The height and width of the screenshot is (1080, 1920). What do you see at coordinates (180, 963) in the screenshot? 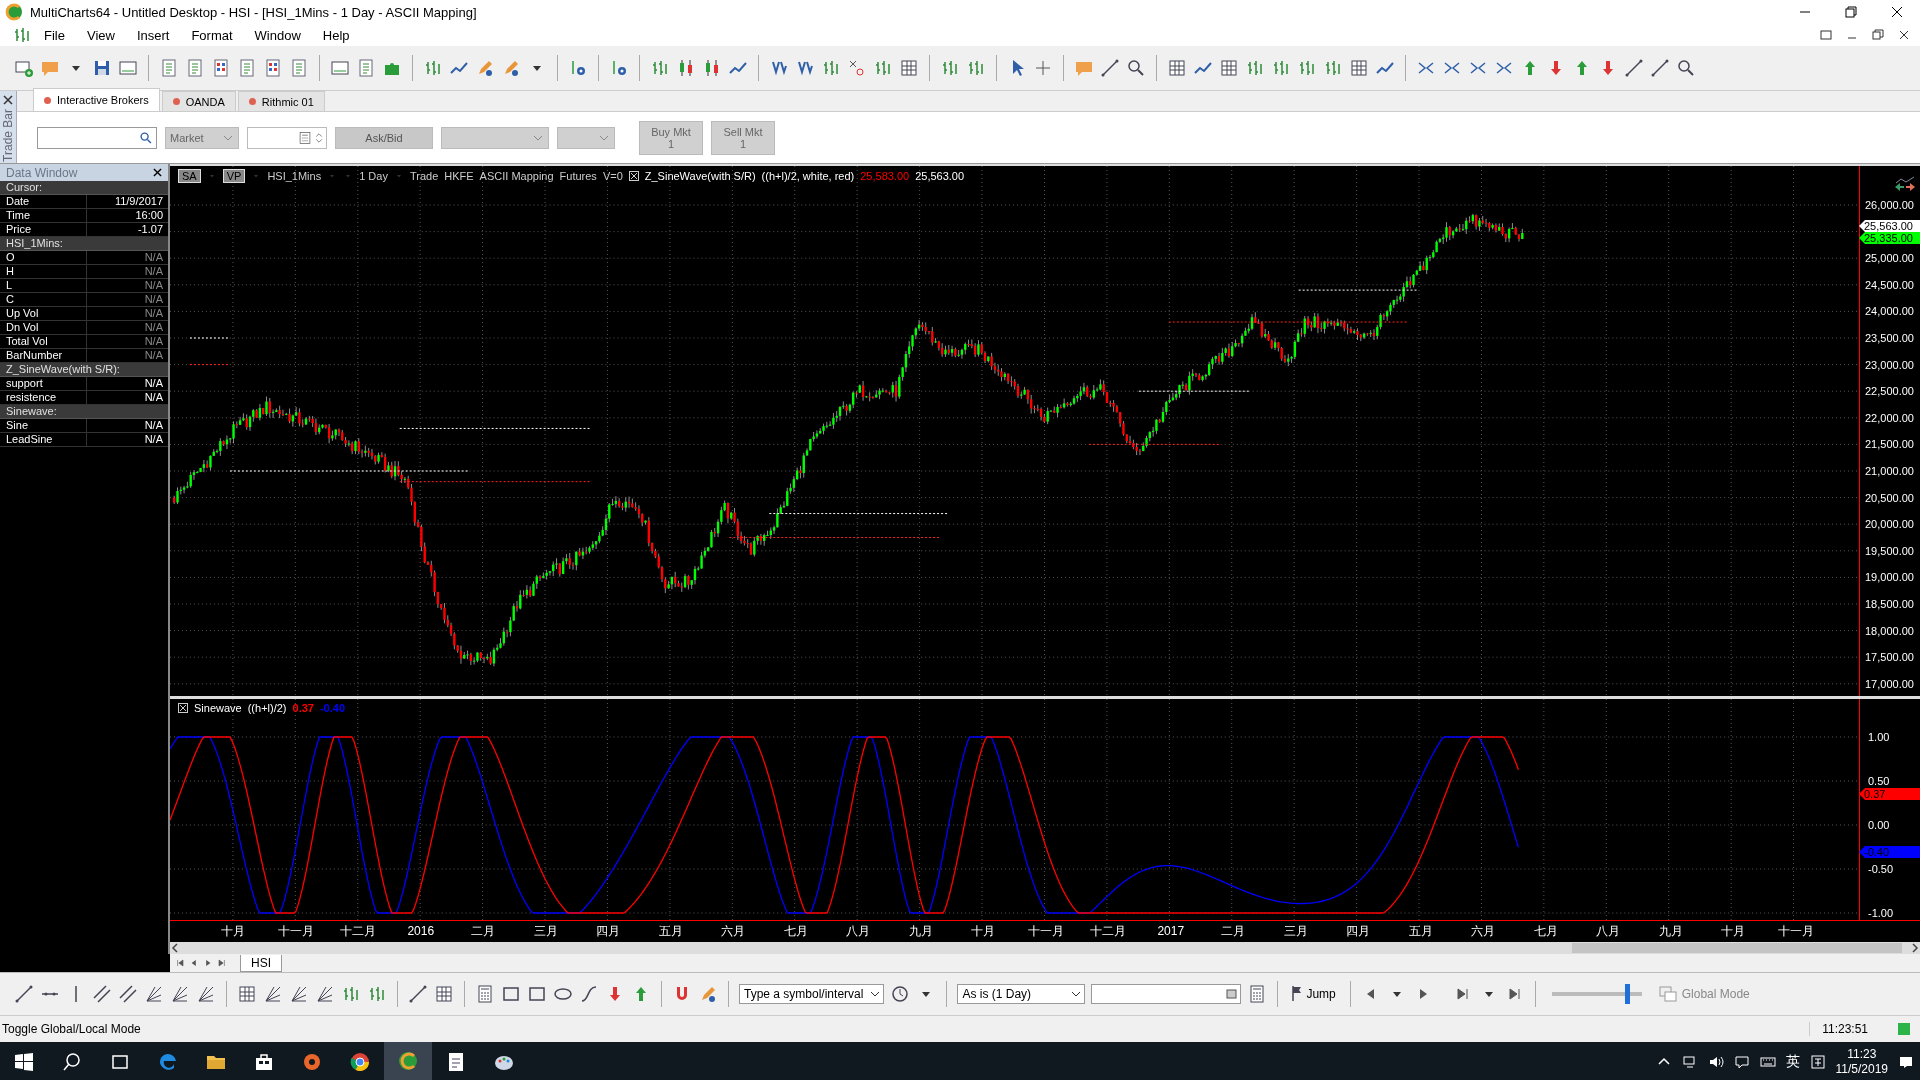
I see `first-icon` at bounding box center [180, 963].